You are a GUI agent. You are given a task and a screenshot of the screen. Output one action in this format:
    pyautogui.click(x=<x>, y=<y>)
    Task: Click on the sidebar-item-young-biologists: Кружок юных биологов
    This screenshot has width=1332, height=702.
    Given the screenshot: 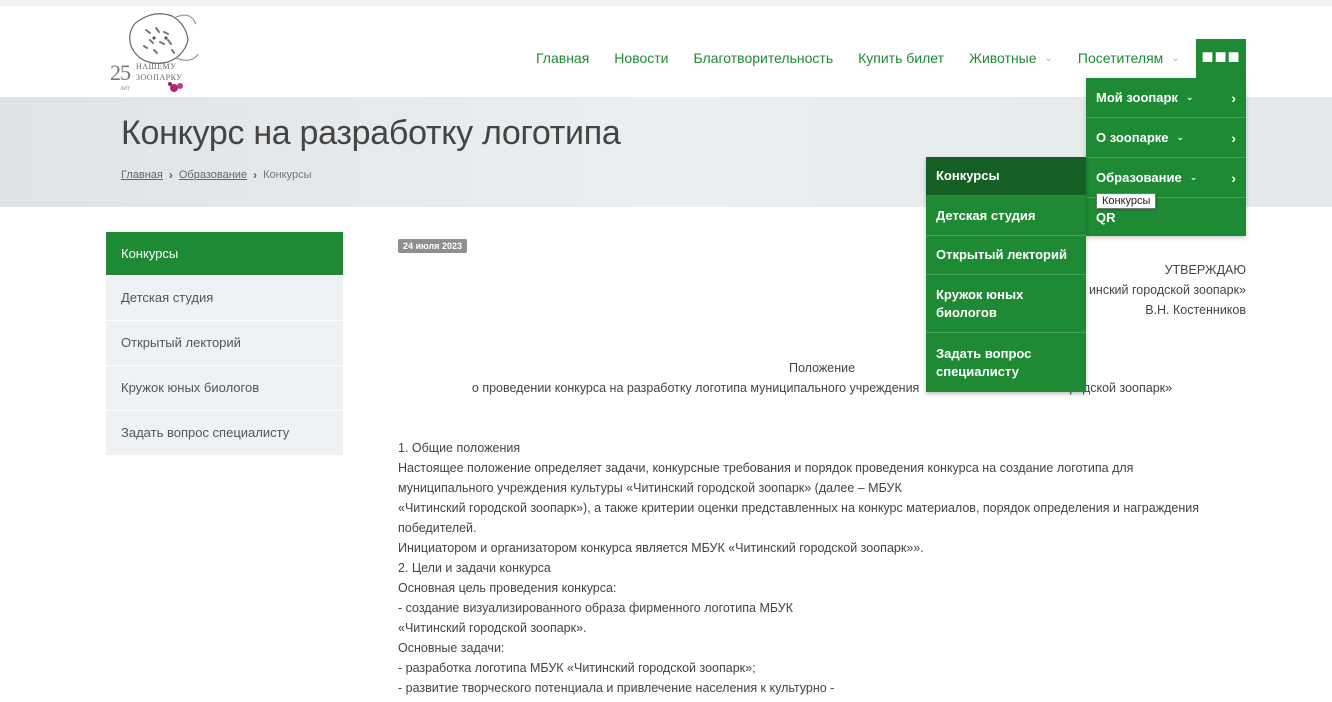 What is the action you would take?
    pyautogui.click(x=224, y=388)
    